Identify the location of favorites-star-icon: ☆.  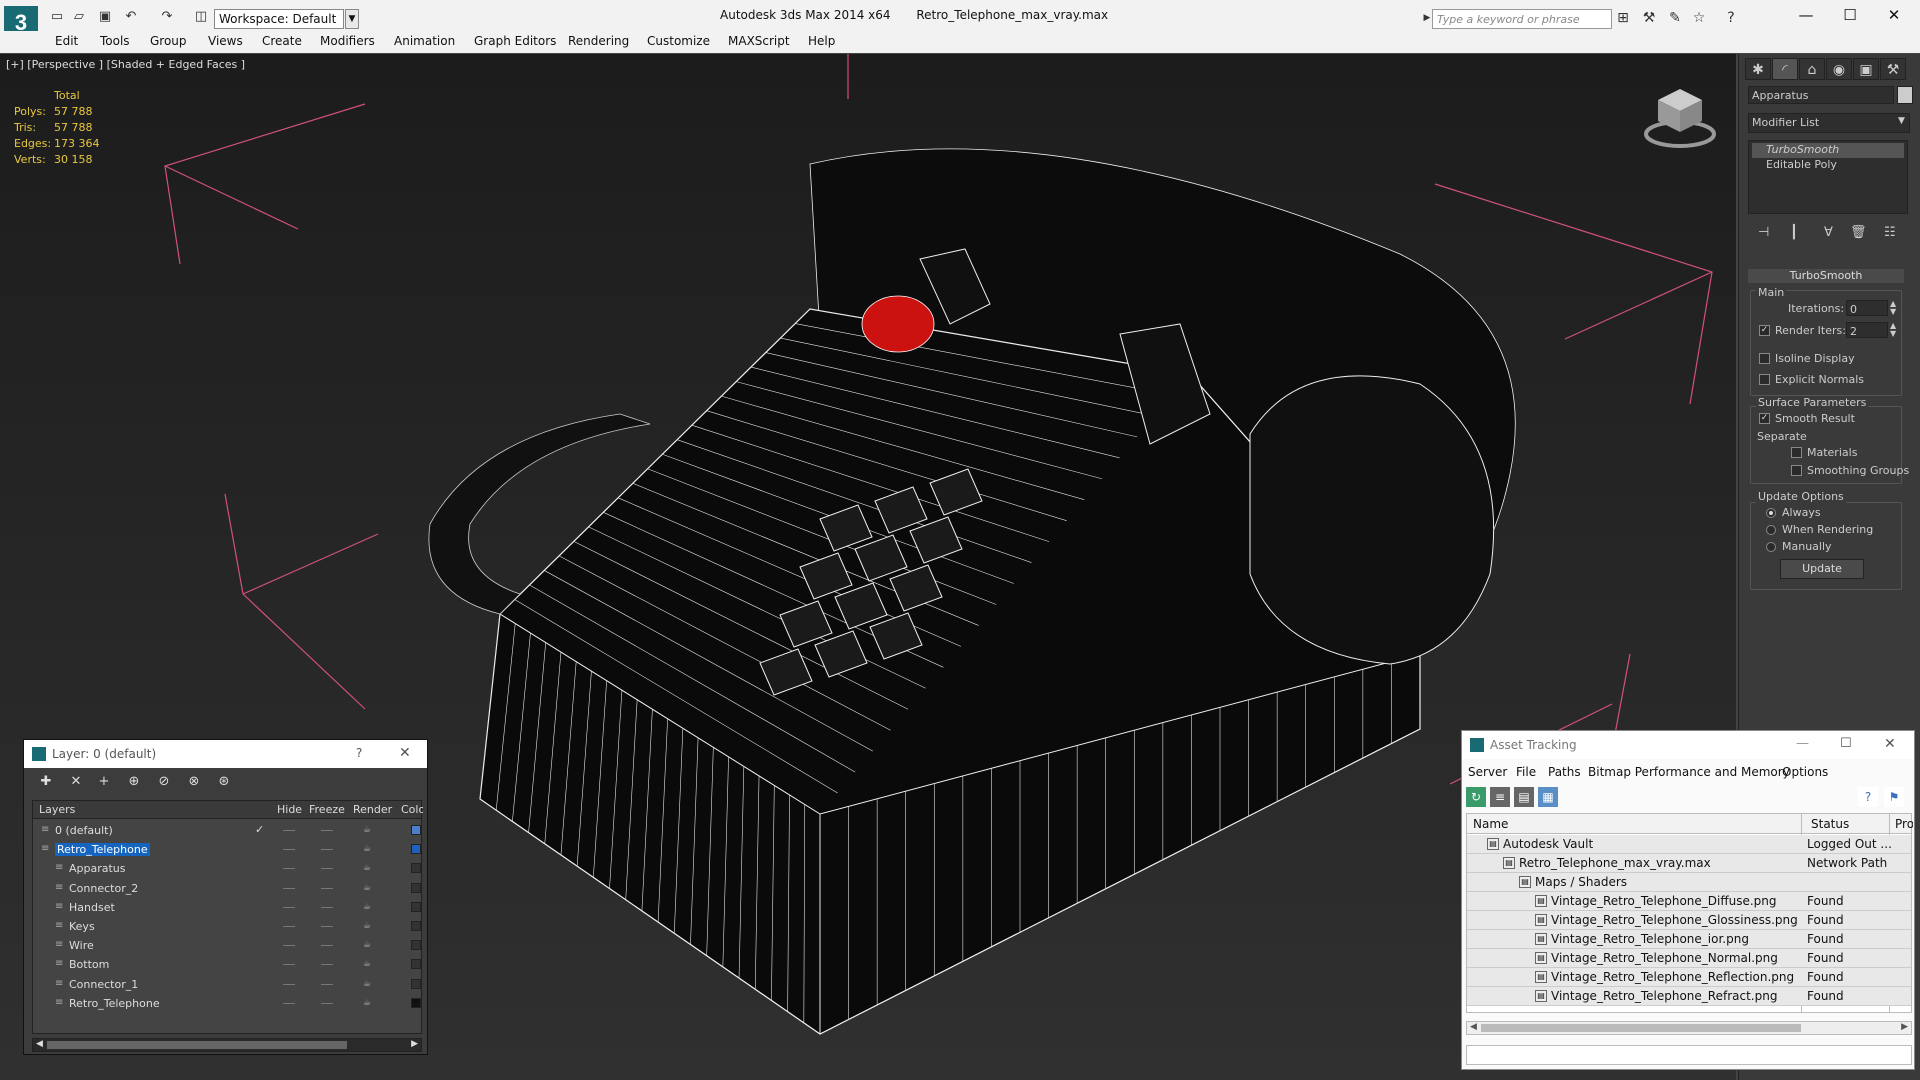
(1699, 18).